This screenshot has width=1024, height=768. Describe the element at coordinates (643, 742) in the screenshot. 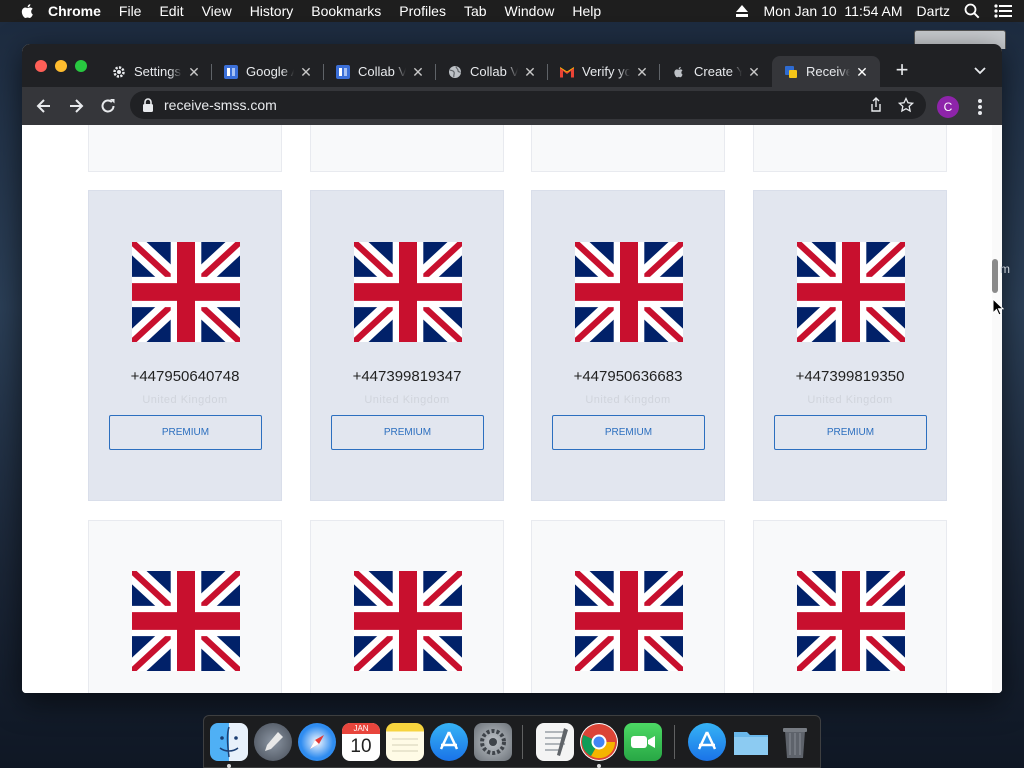

I see `facetime-icon` at that location.